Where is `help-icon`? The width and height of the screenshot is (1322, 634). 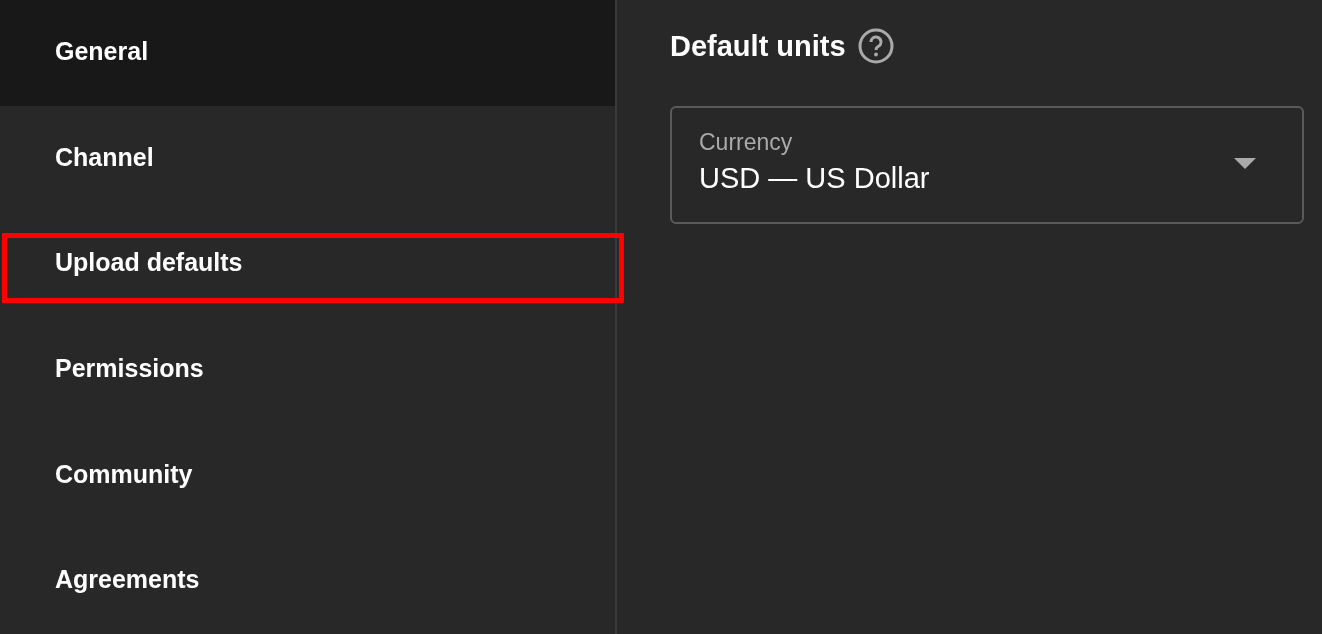
help-icon is located at coordinates (875, 46).